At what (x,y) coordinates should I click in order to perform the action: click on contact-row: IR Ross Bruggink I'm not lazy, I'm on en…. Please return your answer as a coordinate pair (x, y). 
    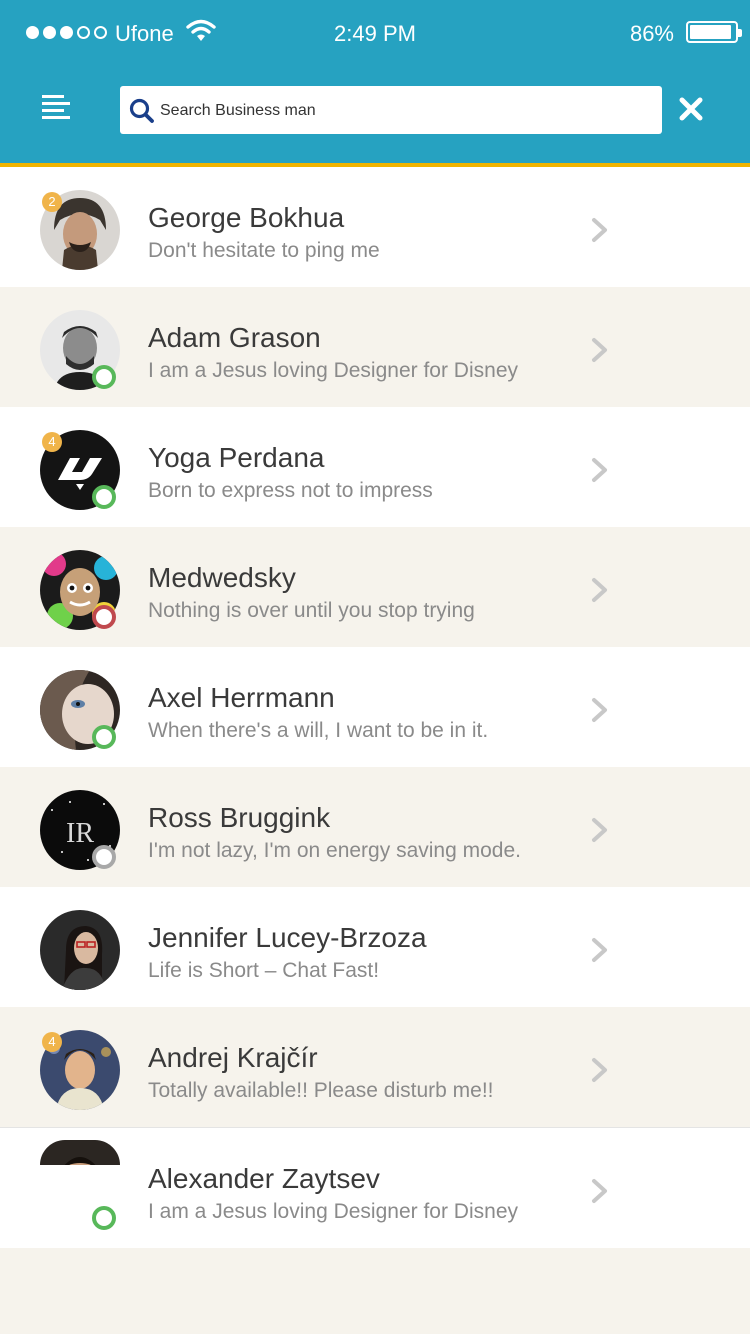
    Looking at the image, I should click on (375, 827).